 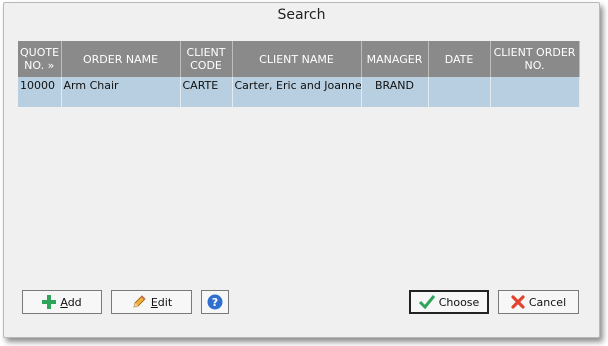 I want to click on column-header-client-code: CLIENT CODE, so click(x=206, y=59).